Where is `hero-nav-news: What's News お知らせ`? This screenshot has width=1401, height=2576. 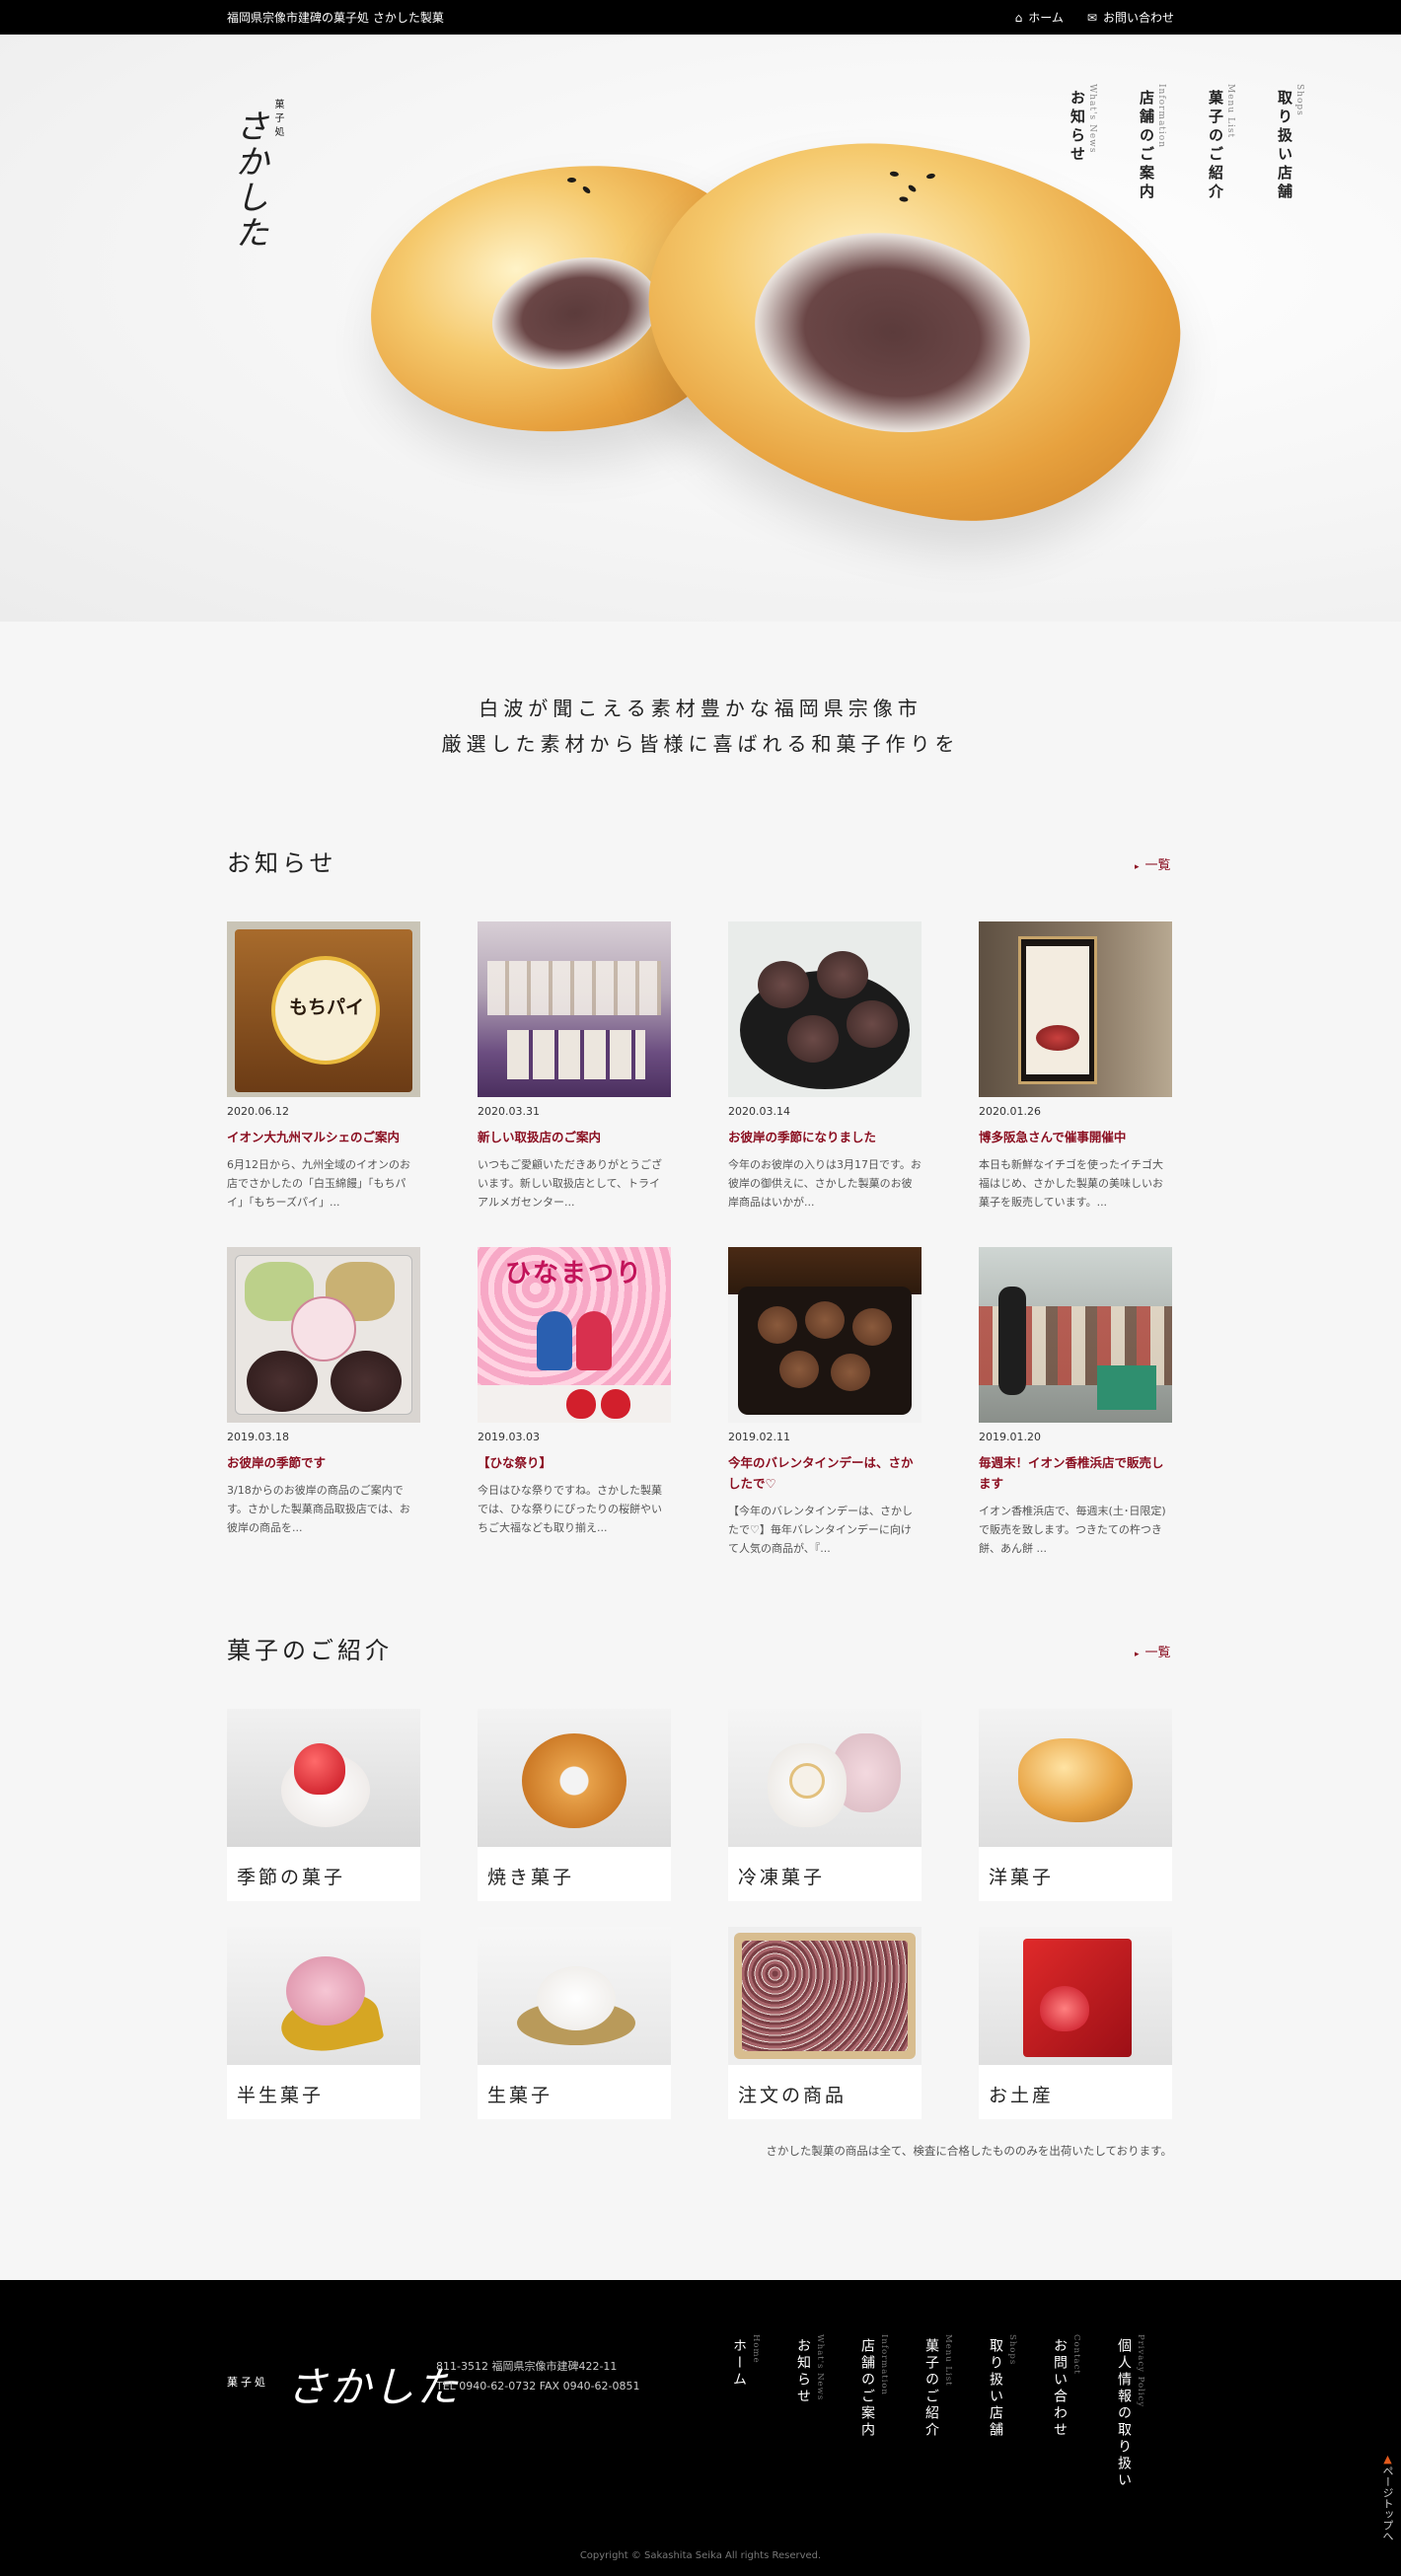
hero-nav-news: What's News お知らせ is located at coordinates (1086, 153).